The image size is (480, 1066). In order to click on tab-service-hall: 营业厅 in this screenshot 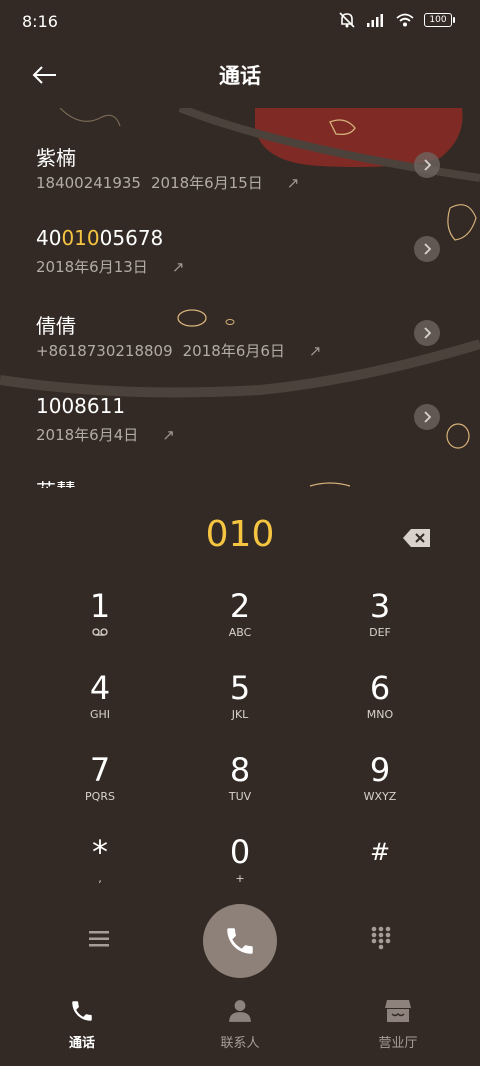, I will do `click(398, 1024)`.